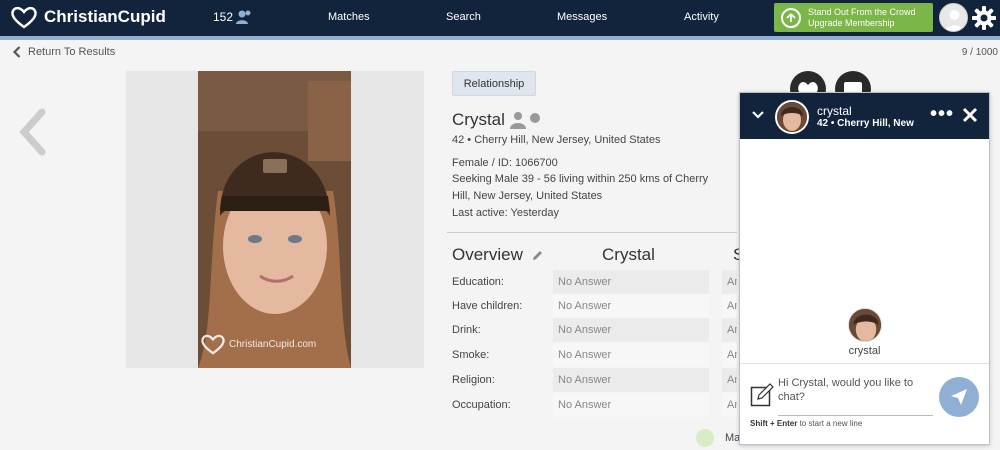 The image size is (1000, 450). I want to click on logo: ChristianCupid, so click(88, 17).